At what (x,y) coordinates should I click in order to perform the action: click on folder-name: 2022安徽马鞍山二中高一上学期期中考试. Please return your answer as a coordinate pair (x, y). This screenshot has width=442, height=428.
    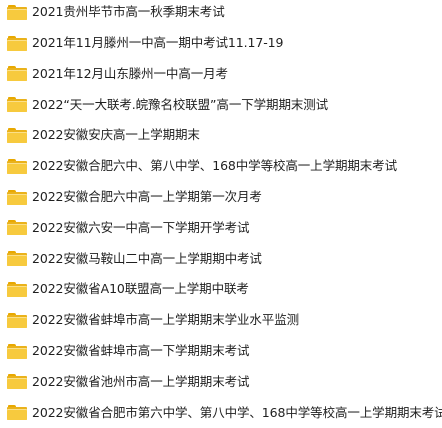
    Looking at the image, I should click on (147, 258).